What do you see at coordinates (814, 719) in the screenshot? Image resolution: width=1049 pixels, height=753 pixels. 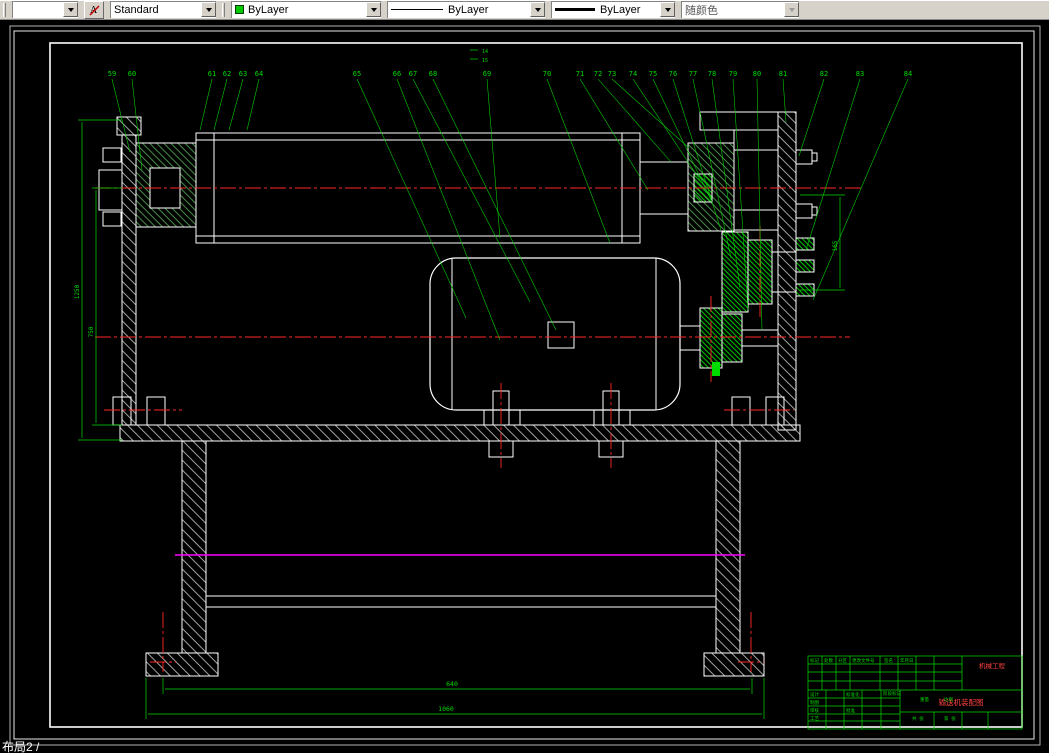 I see `svg-text: 工艺` at bounding box center [814, 719].